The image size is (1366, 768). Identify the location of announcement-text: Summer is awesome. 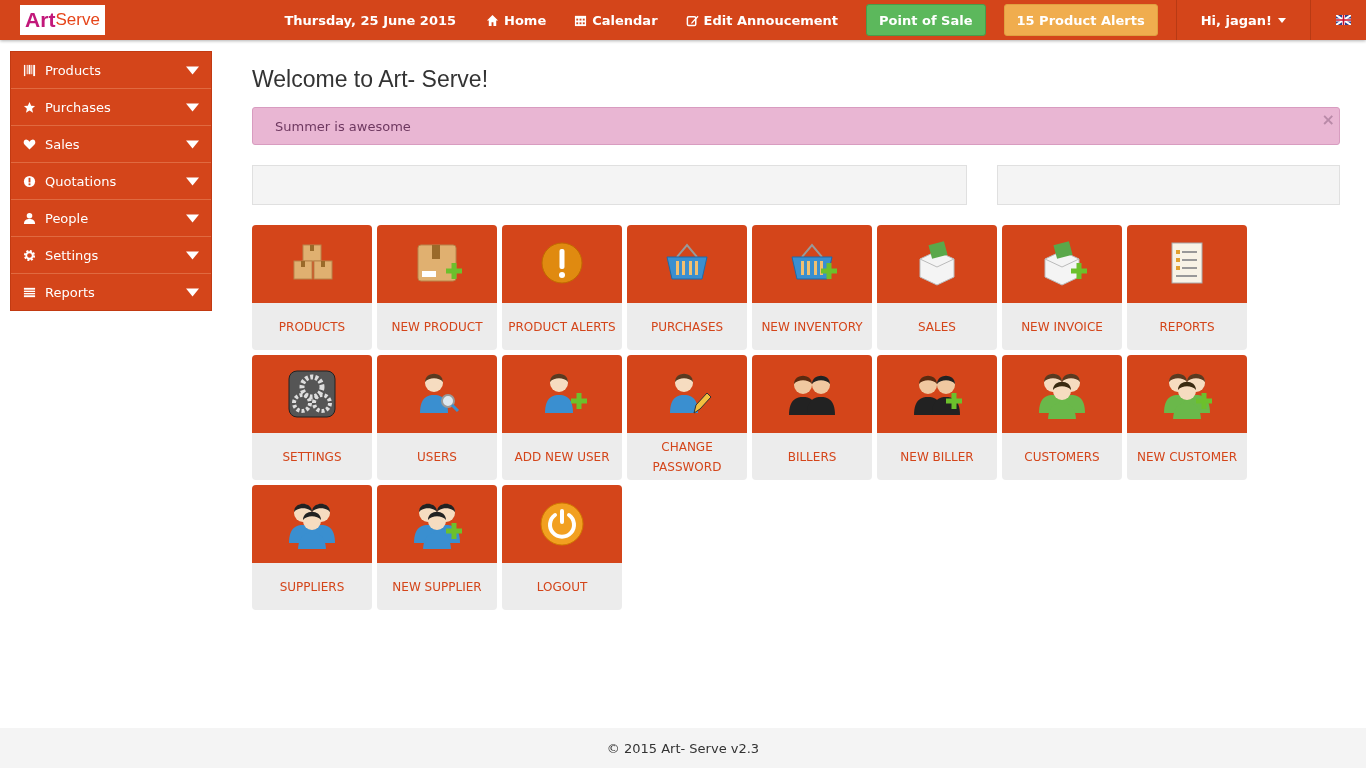
(343, 126).